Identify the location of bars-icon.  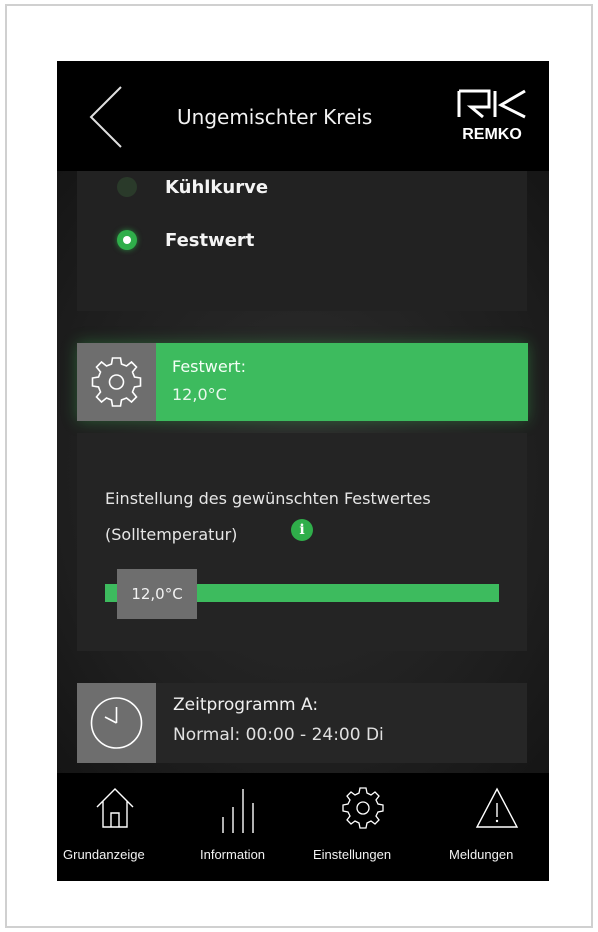
(238, 811).